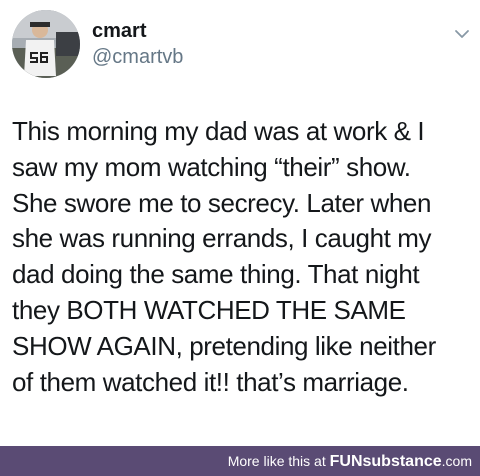 Image resolution: width=480 pixels, height=476 pixels. I want to click on tweet-text-line: This morning my dad was at work & I, so click(218, 131).